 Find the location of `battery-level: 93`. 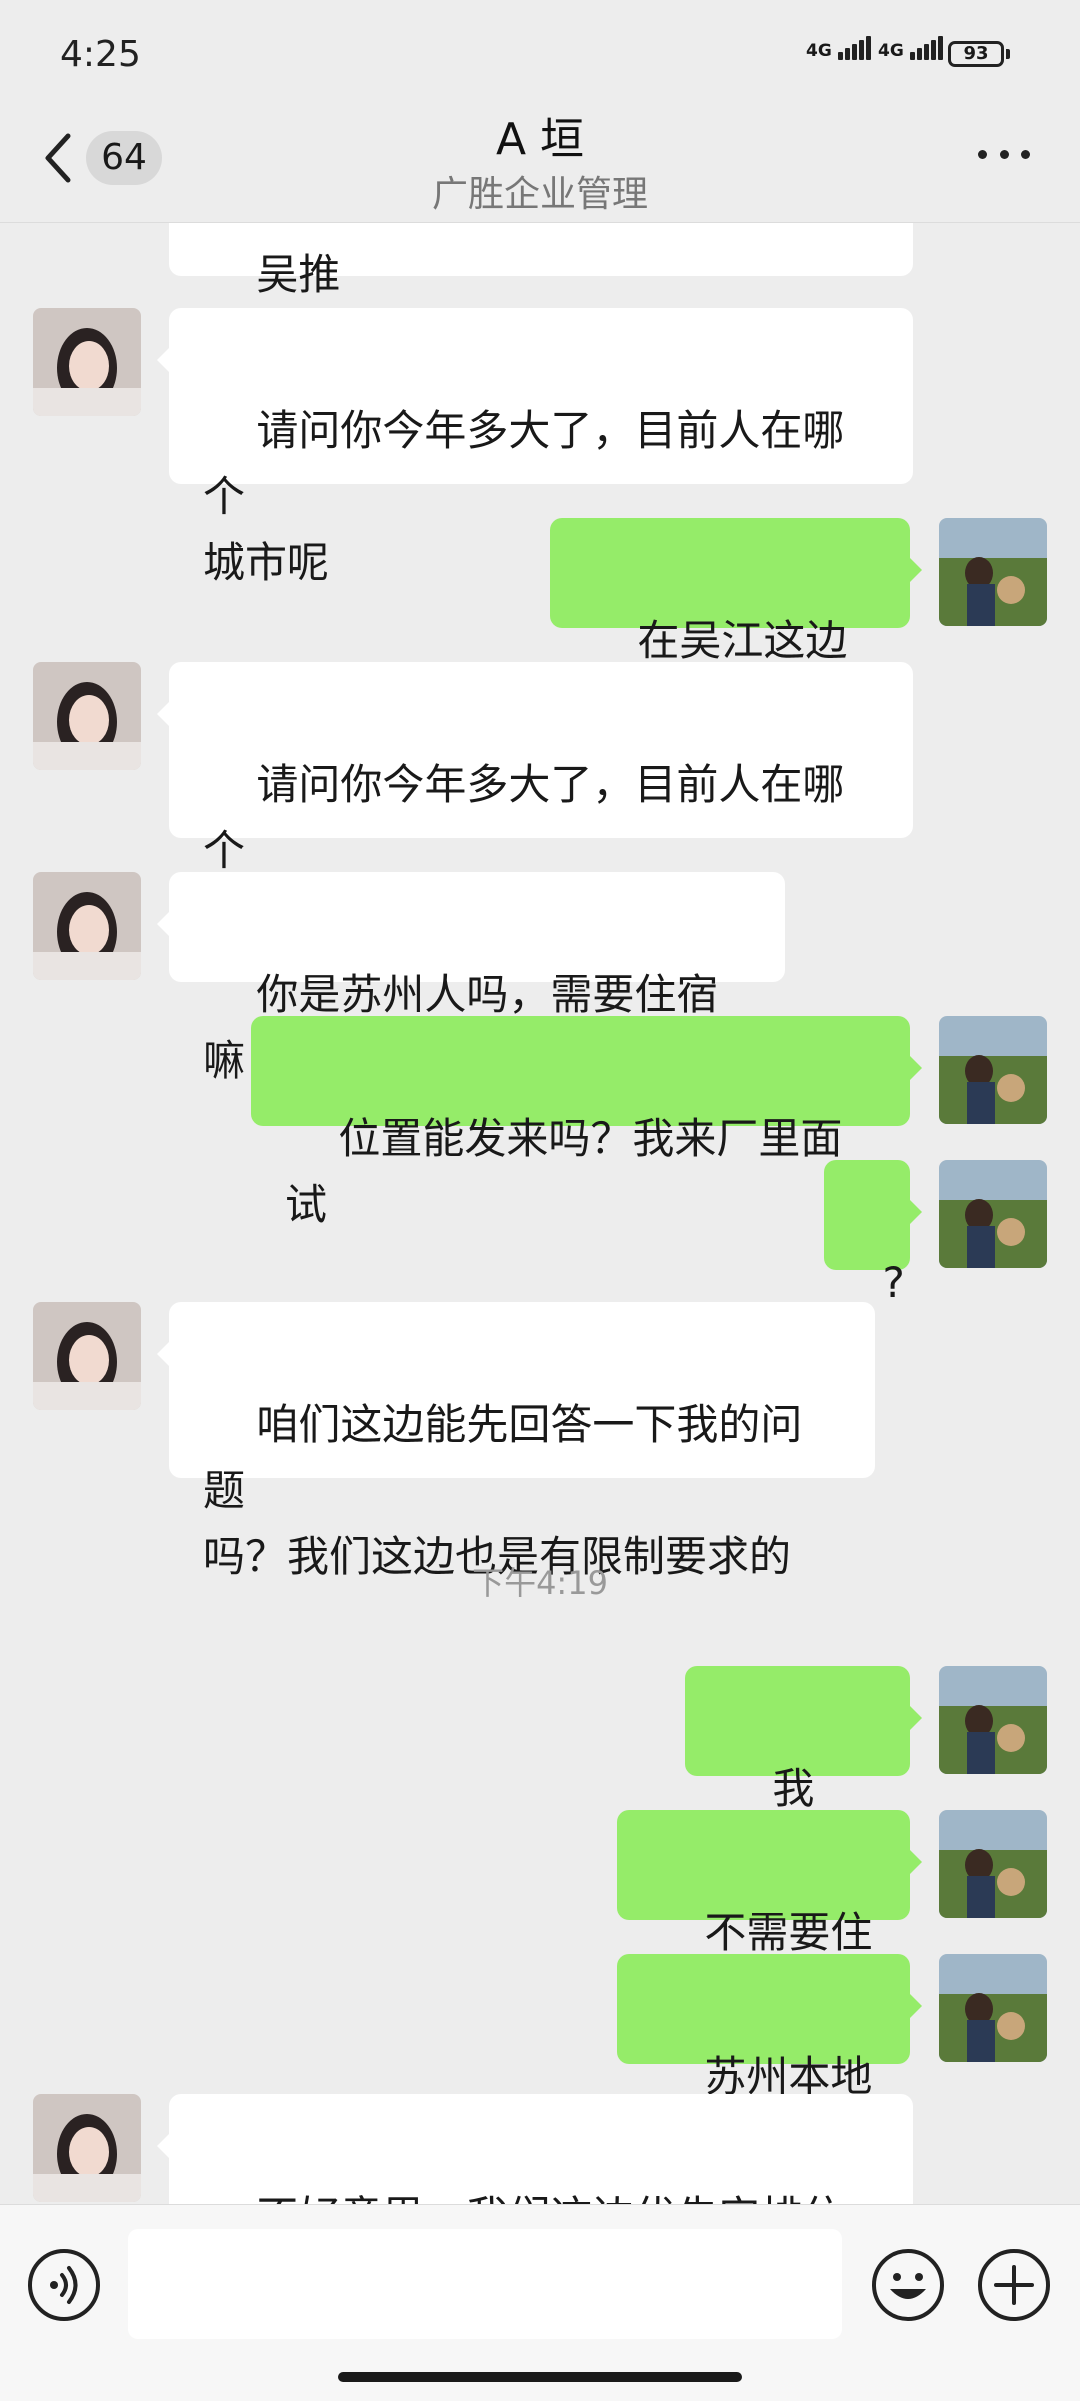

battery-level: 93 is located at coordinates (976, 53).